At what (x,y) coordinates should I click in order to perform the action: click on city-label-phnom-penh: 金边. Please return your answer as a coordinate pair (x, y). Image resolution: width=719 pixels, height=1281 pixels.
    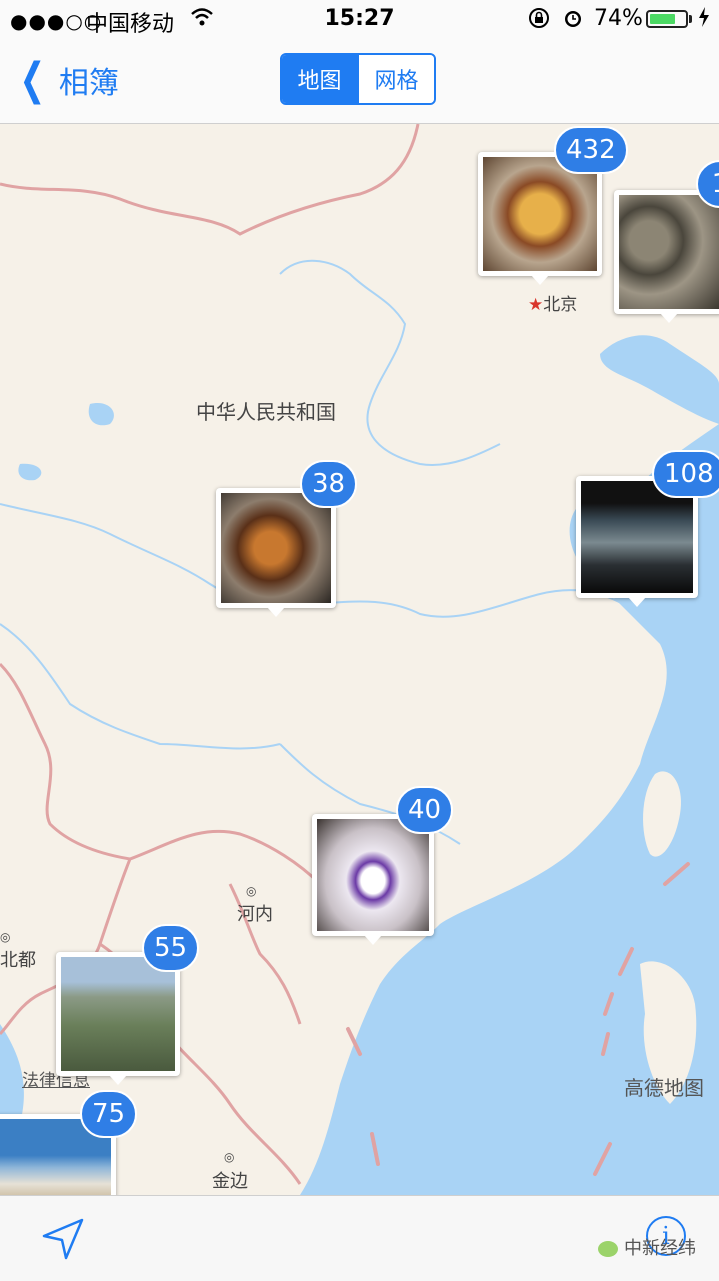
    Looking at the image, I should click on (230, 1181).